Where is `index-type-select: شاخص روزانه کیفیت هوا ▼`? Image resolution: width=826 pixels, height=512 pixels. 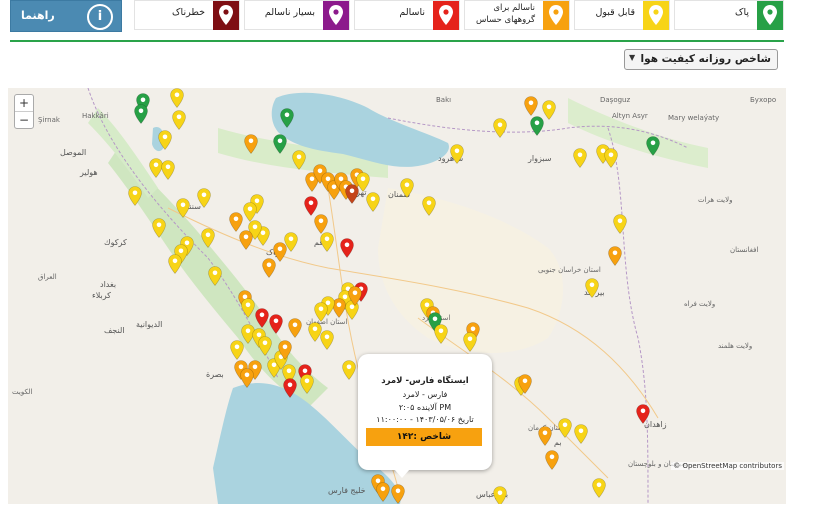 index-type-select: شاخص روزانه کیفیت هوا ▼ is located at coordinates (701, 59).